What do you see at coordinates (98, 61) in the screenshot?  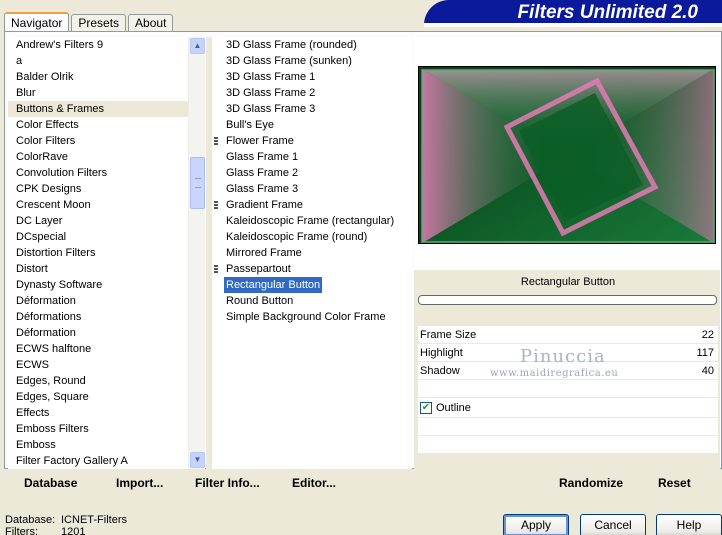 I see `category-item: a` at bounding box center [98, 61].